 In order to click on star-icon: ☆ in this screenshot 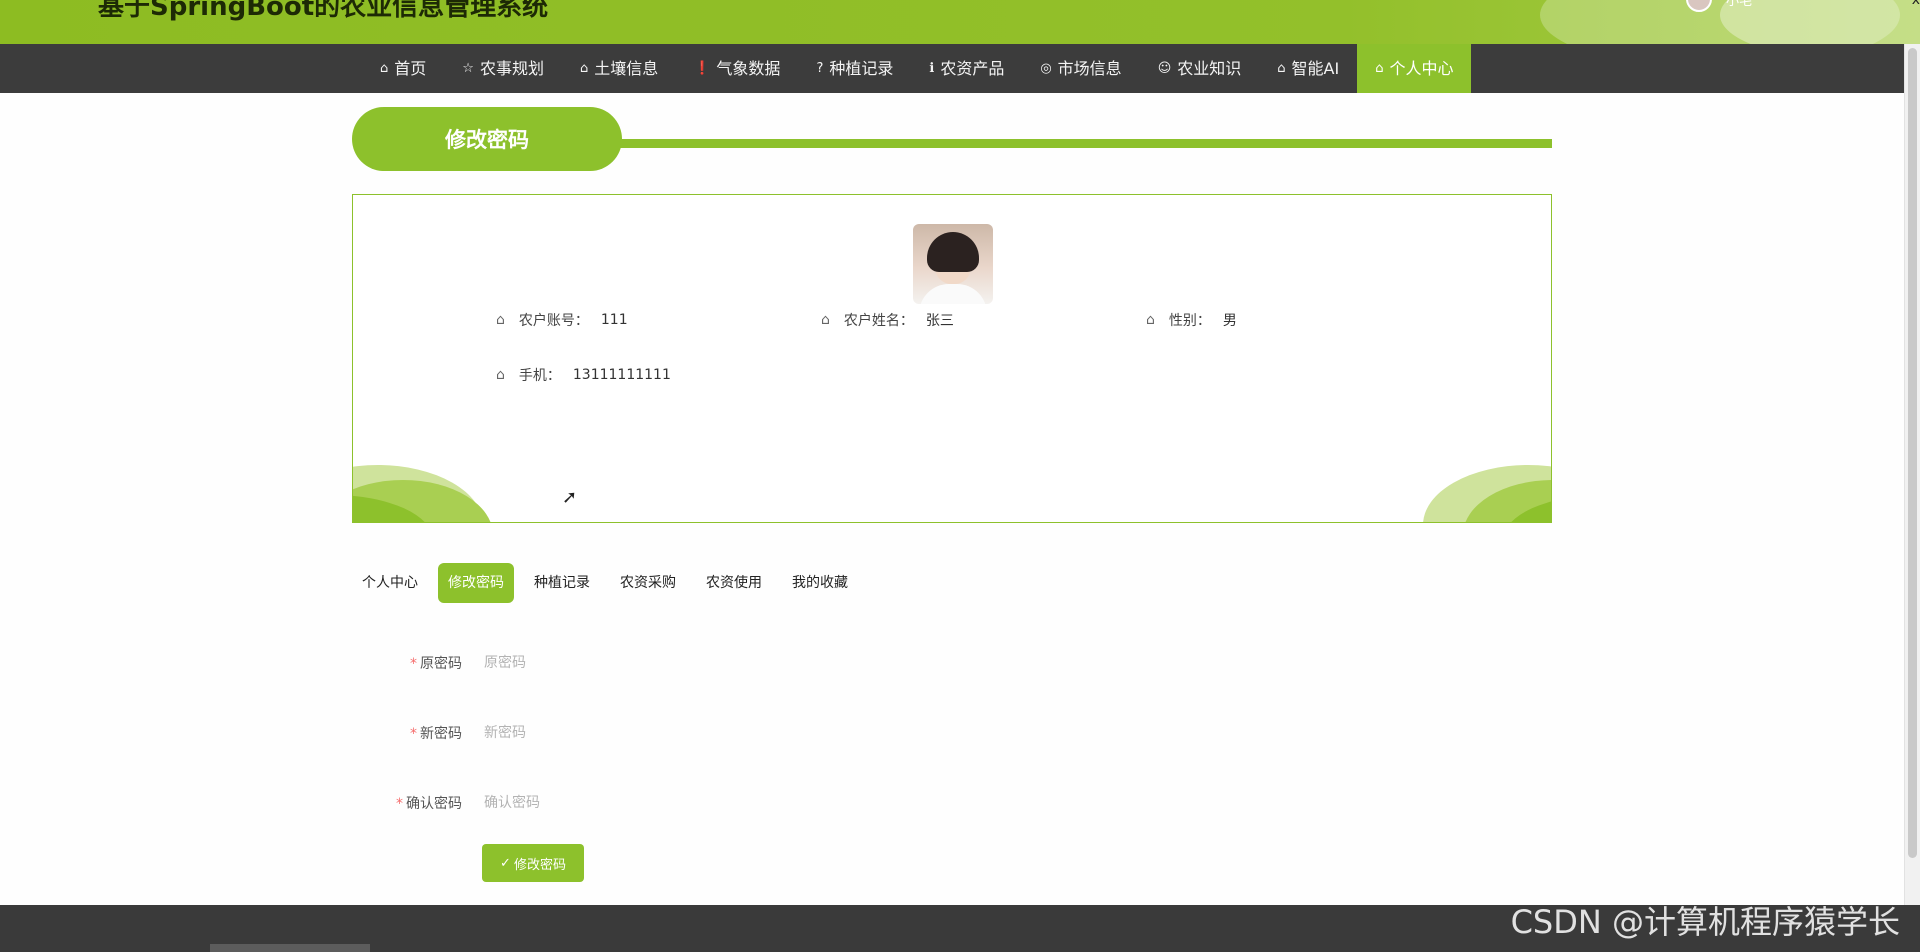, I will do `click(468, 68)`.